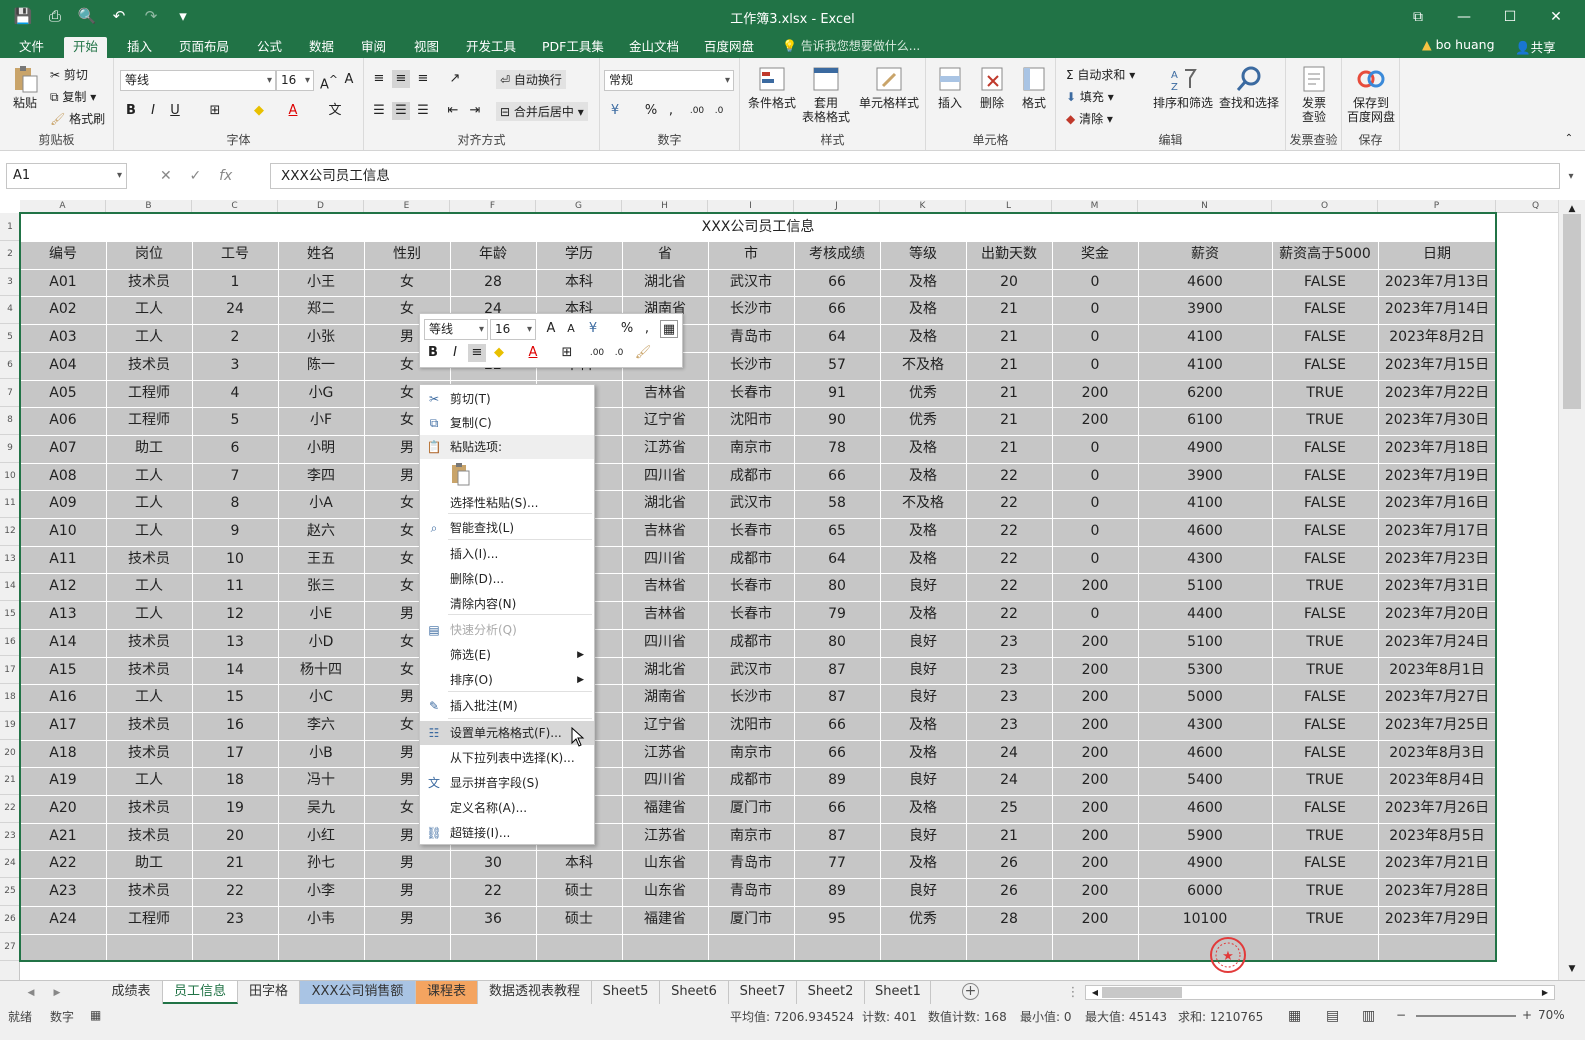 Image resolution: width=1585 pixels, height=1040 pixels. Describe the element at coordinates (235, 920) in the screenshot. I see `table-cell: 23` at that location.